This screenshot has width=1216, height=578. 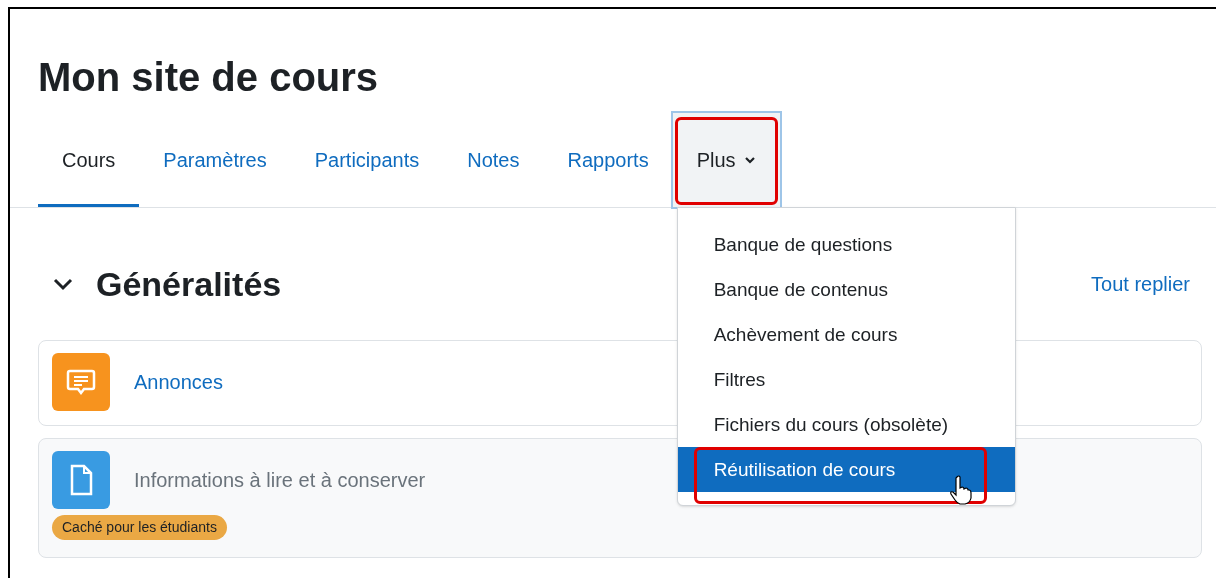 I want to click on document-icon, so click(x=81, y=480).